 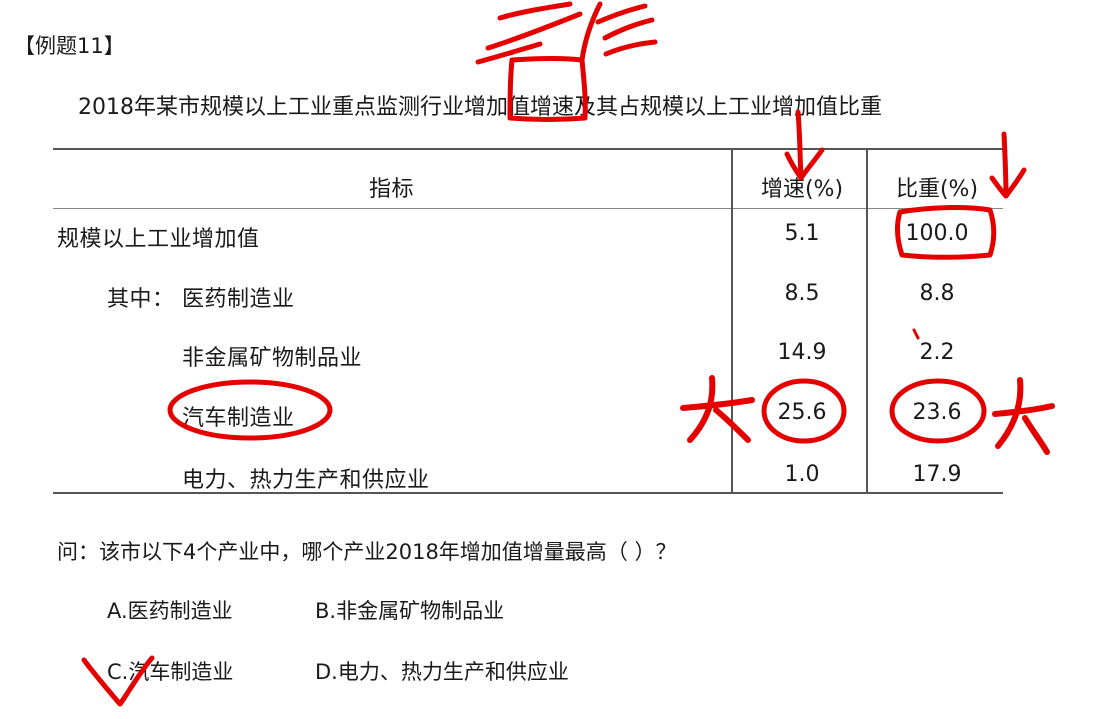 What do you see at coordinates (802, 293) in the screenshot?
I see `row-growth: 8.5` at bounding box center [802, 293].